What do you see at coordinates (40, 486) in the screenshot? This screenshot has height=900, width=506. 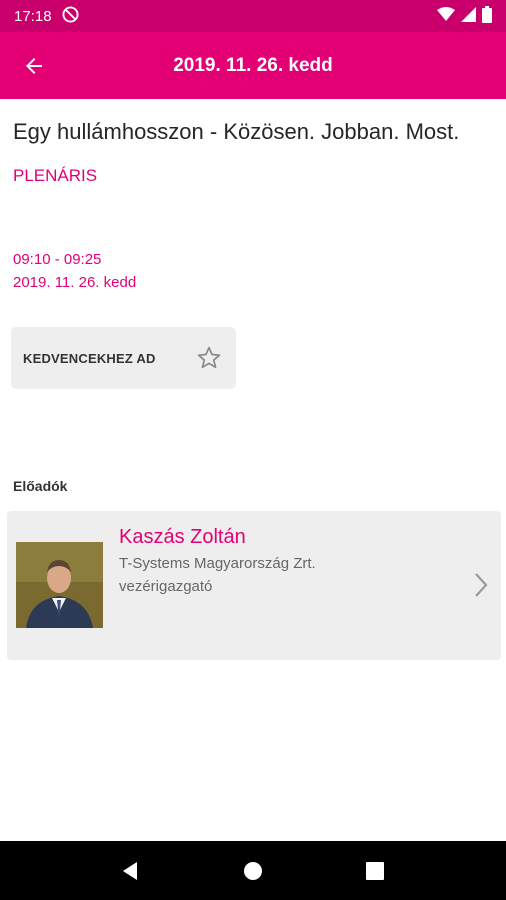 I see `speakers-heading: Előadók` at bounding box center [40, 486].